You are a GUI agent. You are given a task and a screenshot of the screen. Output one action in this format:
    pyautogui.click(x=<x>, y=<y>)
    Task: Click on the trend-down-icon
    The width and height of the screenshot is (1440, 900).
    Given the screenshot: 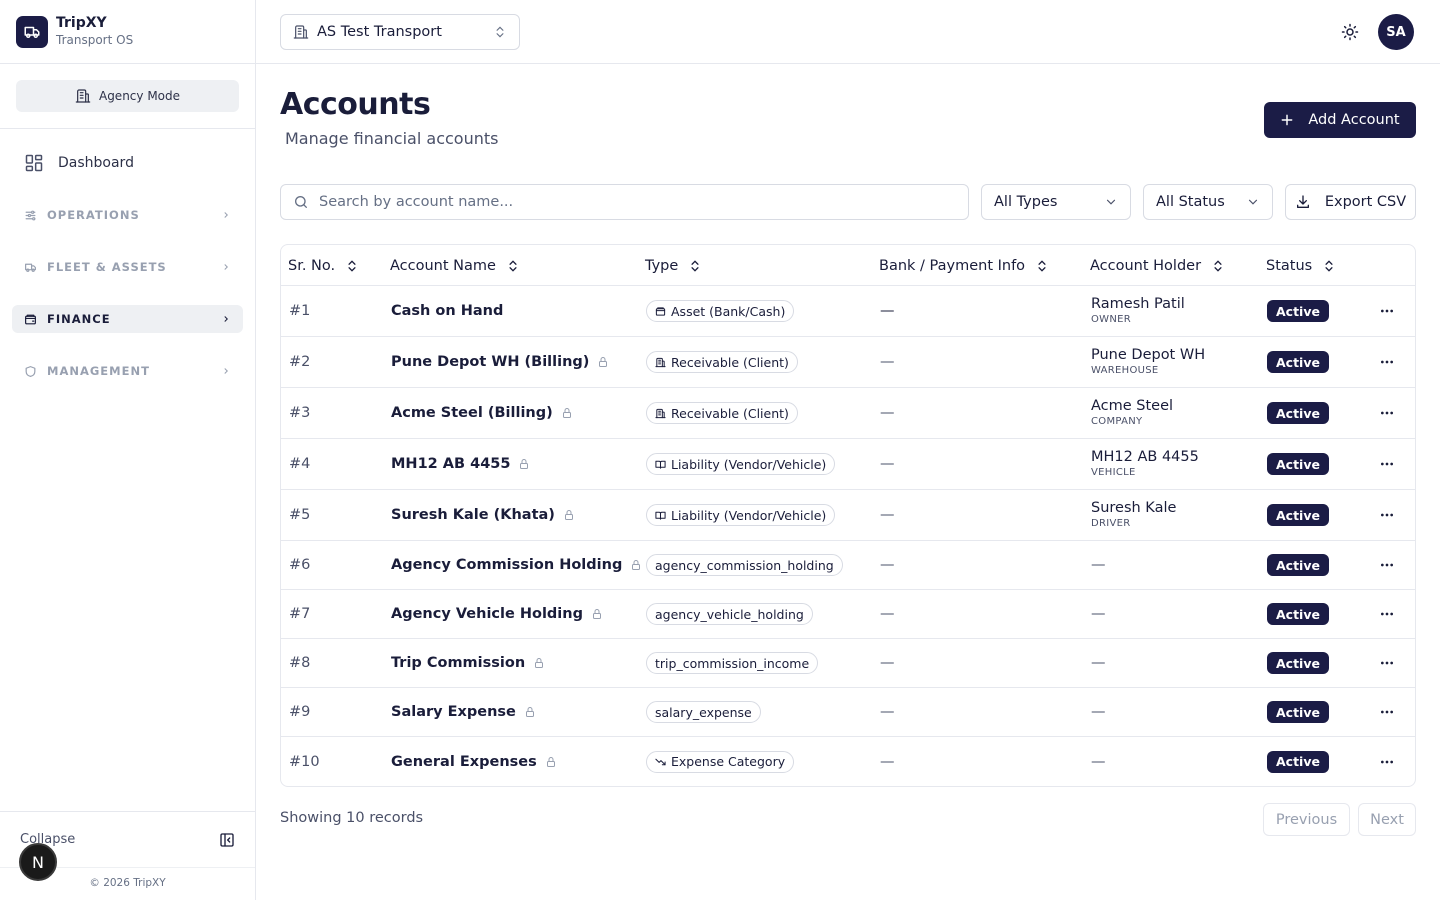 What is the action you would take?
    pyautogui.click(x=660, y=761)
    